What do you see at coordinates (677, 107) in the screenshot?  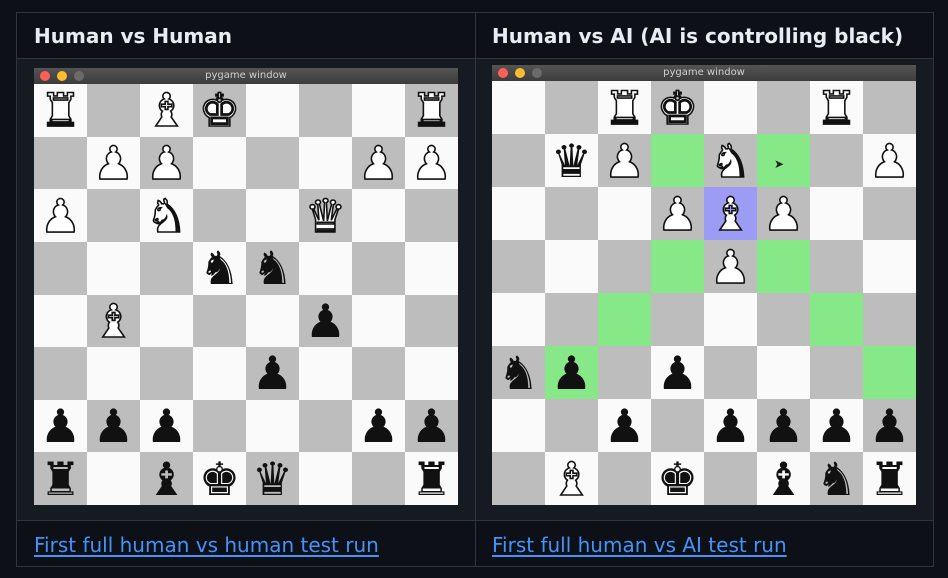 I see `white-king-icon: ♚` at bounding box center [677, 107].